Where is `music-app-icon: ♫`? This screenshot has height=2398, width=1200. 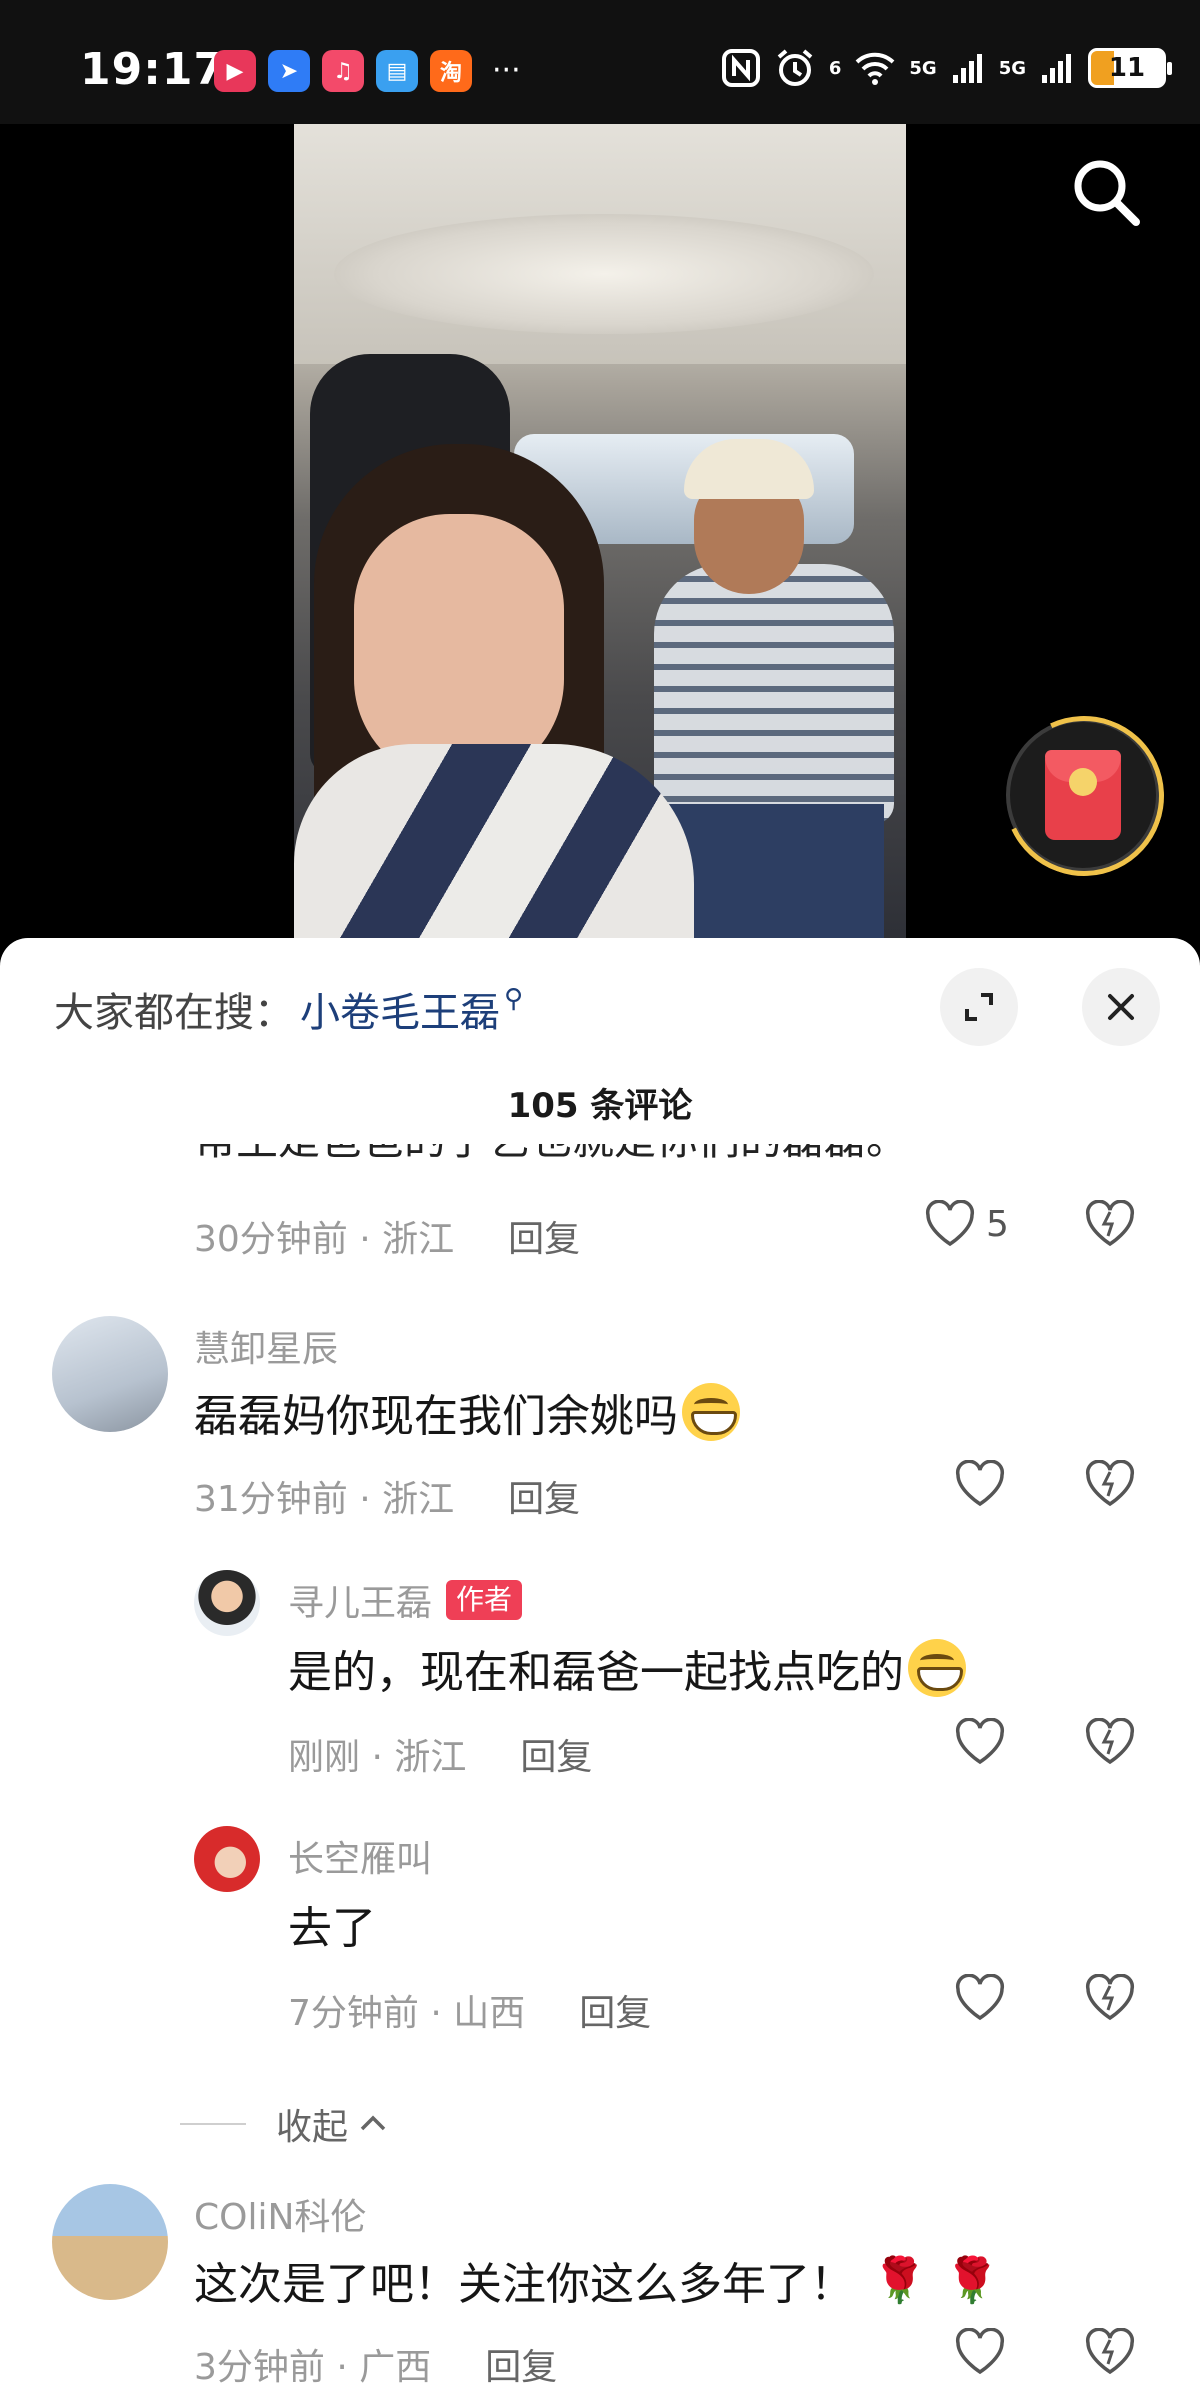
music-app-icon: ♫ is located at coordinates (343, 71).